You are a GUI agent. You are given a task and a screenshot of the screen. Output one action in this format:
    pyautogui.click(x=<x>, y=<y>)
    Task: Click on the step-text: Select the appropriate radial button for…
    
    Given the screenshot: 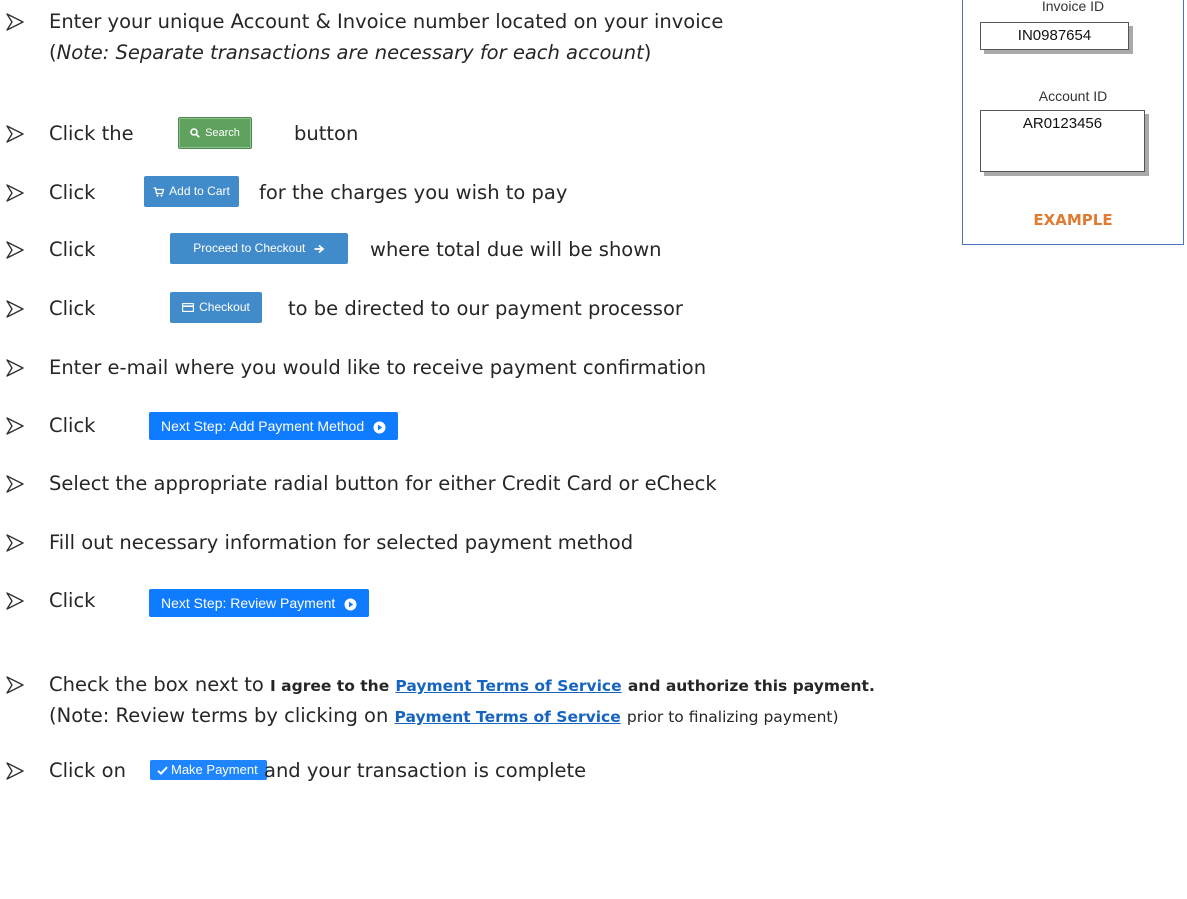 What is the action you would take?
    pyautogui.click(x=383, y=483)
    